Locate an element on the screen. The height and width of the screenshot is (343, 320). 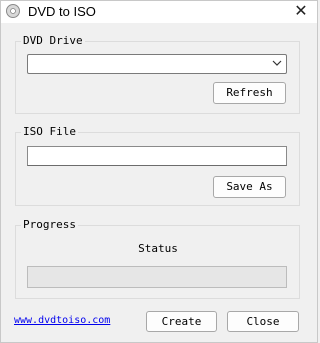
chevron-down-icon is located at coordinates (277, 63).